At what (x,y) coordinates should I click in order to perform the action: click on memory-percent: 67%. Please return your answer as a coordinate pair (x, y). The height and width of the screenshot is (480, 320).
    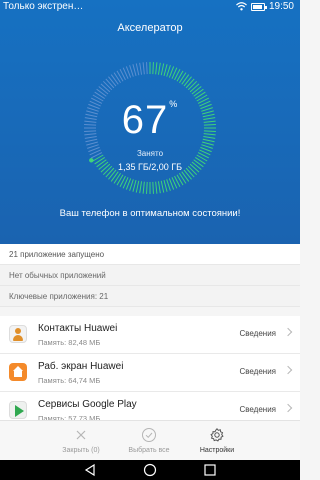
    Looking at the image, I should click on (150, 120).